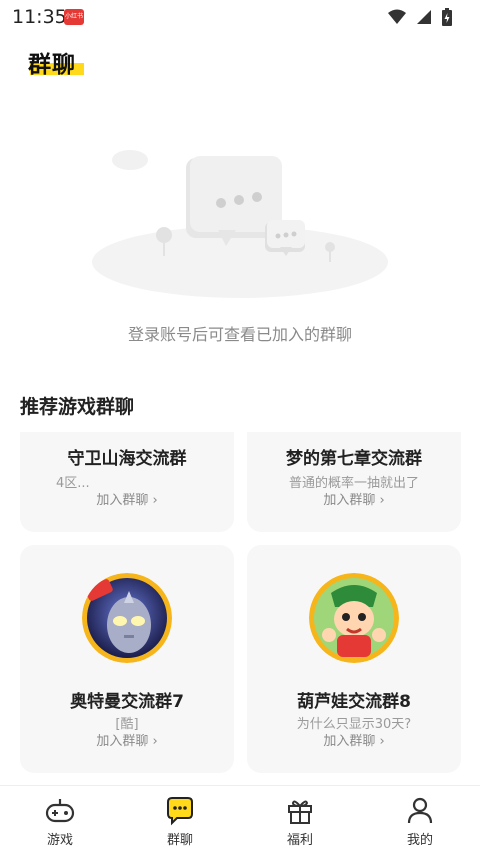 The width and height of the screenshot is (480, 854). I want to click on bottom-nav: 游戏 群聊 福利 我的, so click(240, 819).